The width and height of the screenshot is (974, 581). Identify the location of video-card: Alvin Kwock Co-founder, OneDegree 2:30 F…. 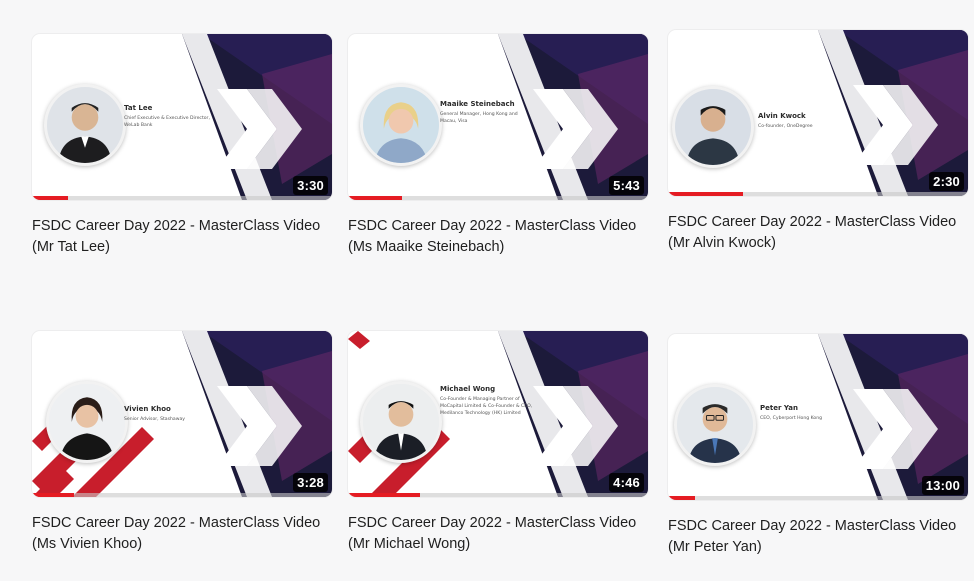
(818, 142).